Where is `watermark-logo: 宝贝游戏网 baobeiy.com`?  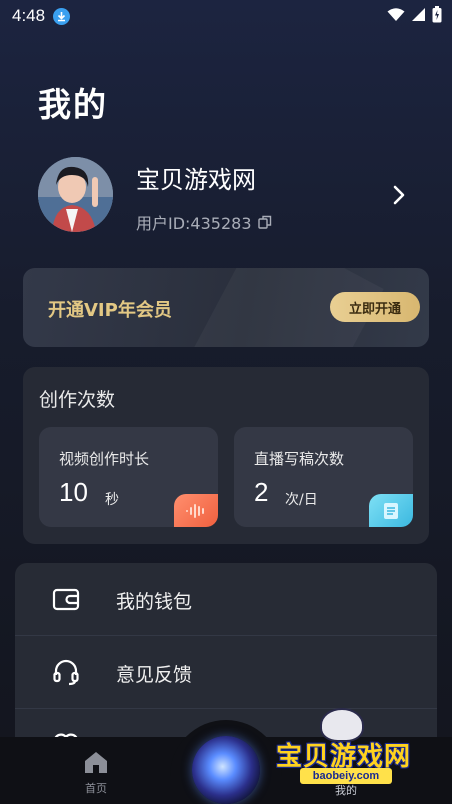
watermark-logo: 宝贝游戏网 baobeiy.com is located at coordinates (361, 753).